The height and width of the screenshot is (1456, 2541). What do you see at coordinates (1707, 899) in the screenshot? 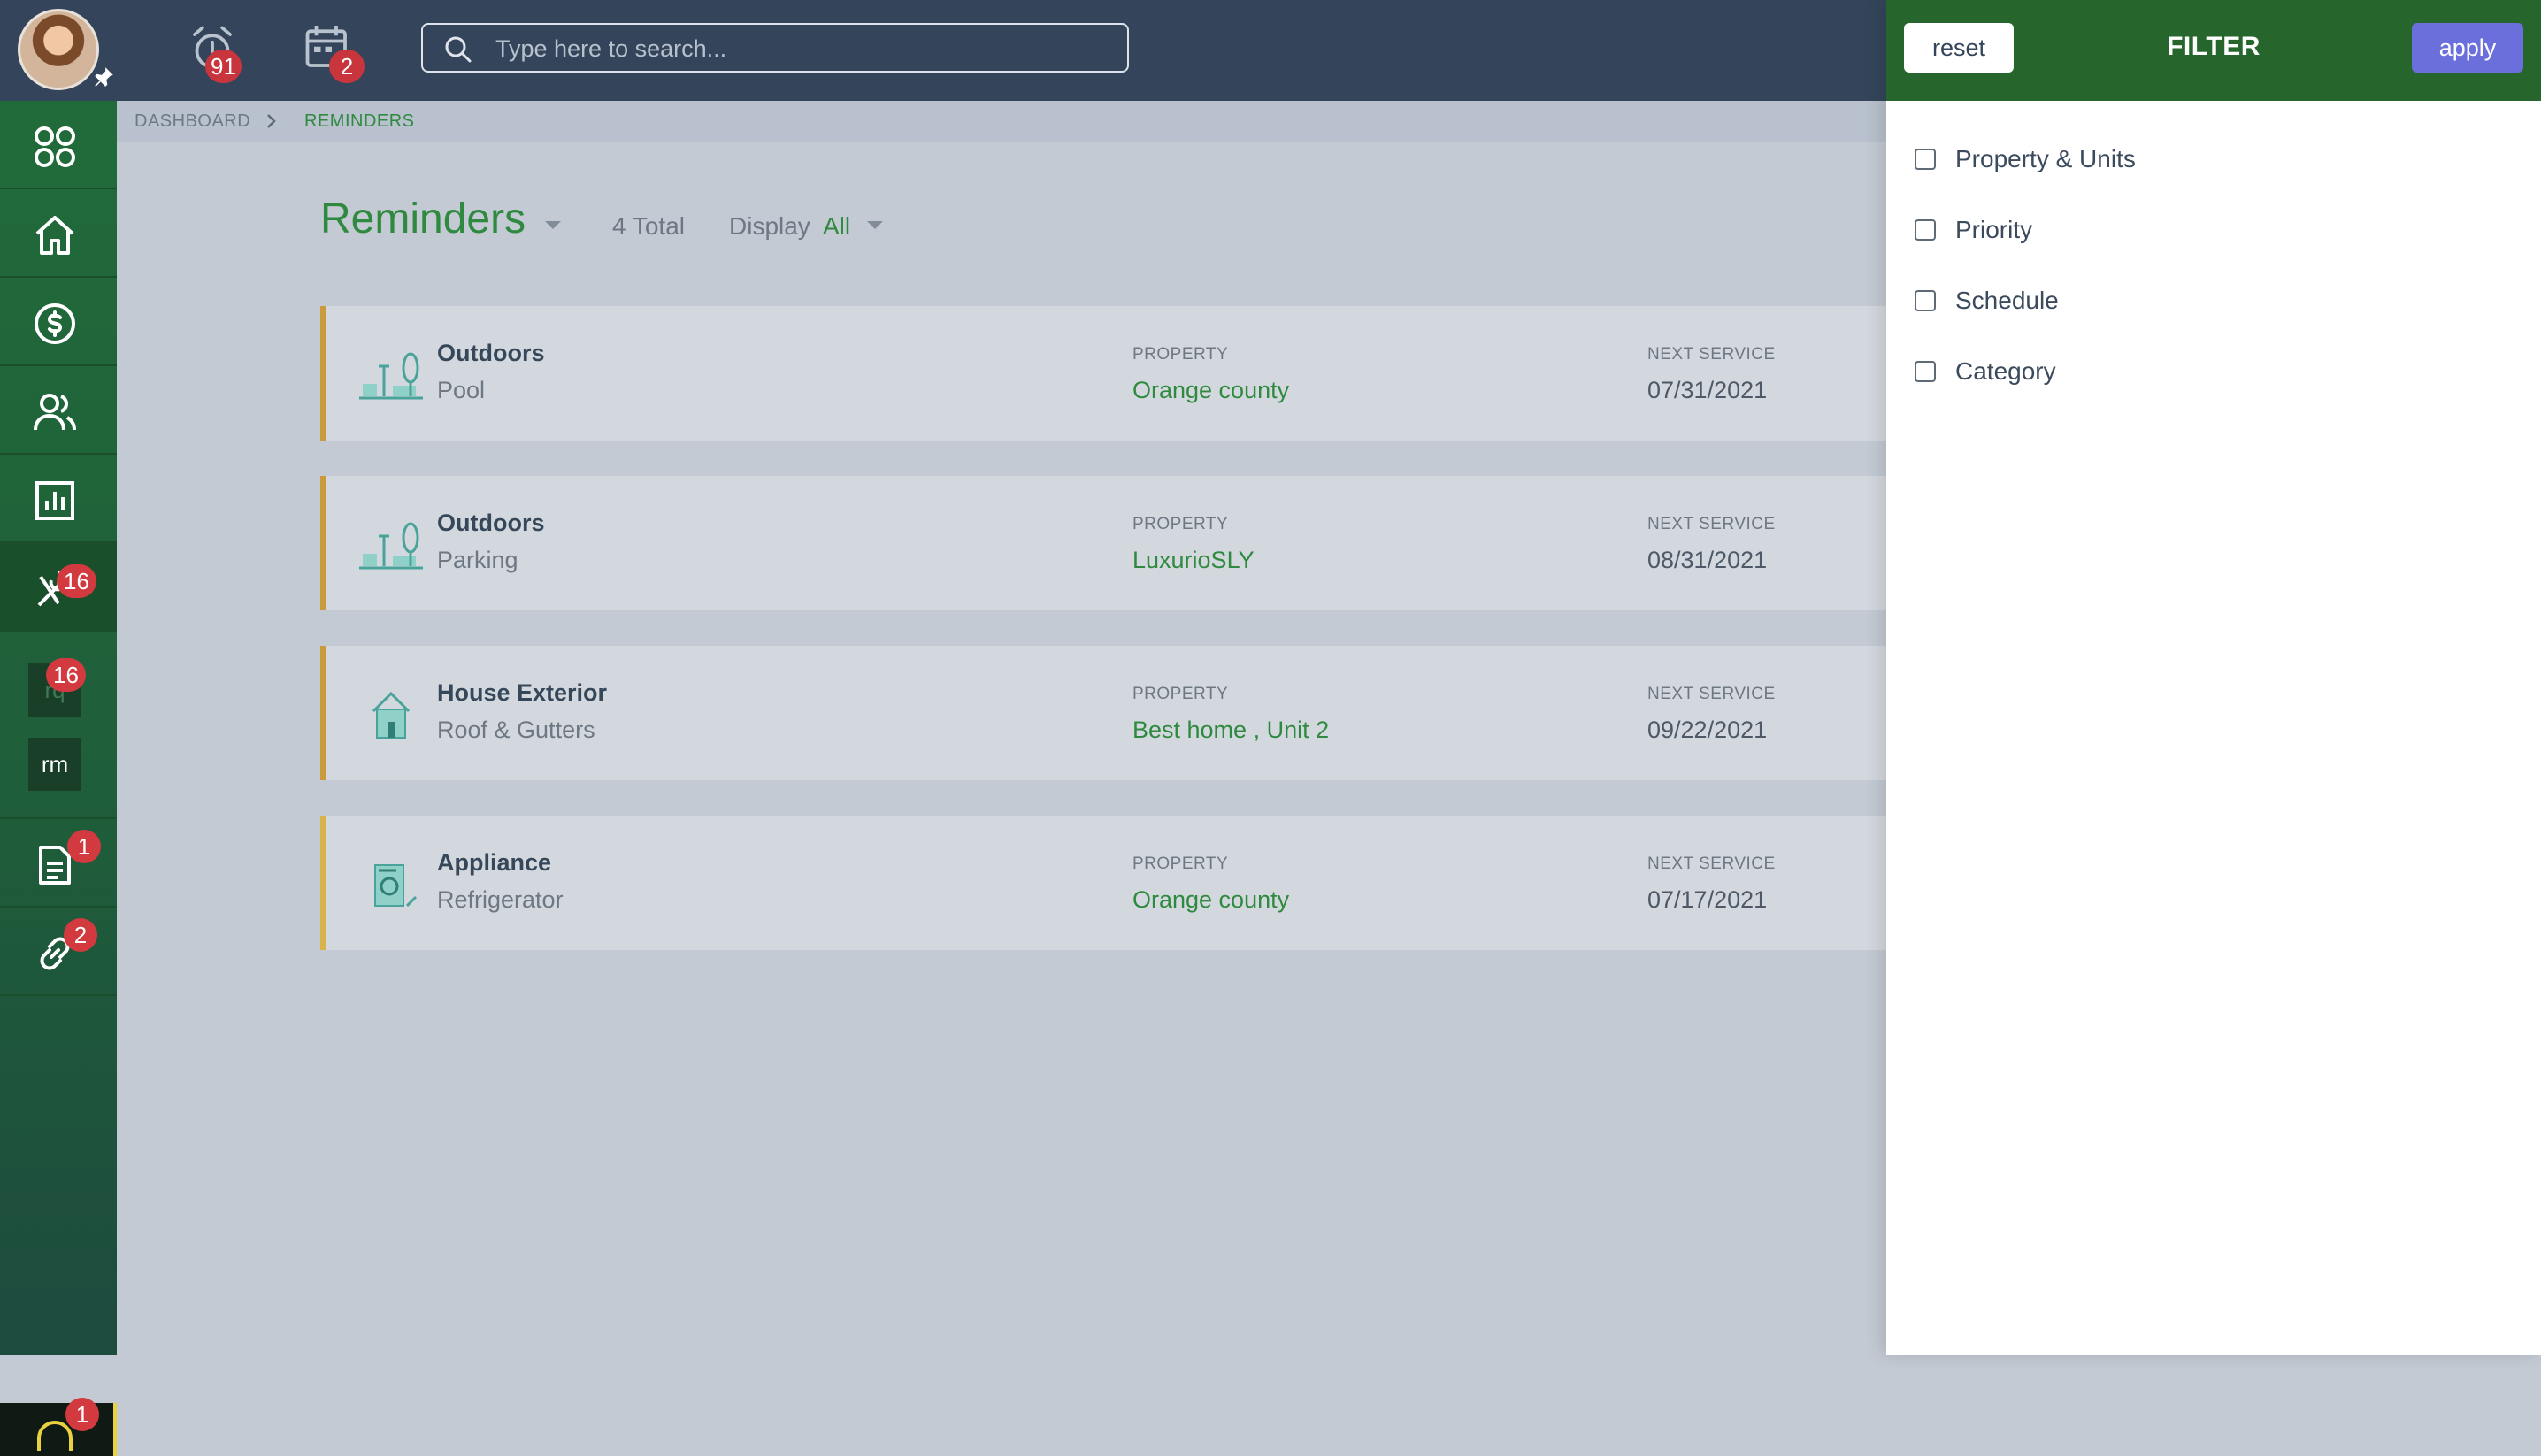
I see `next-service-date: 07/17/2021` at bounding box center [1707, 899].